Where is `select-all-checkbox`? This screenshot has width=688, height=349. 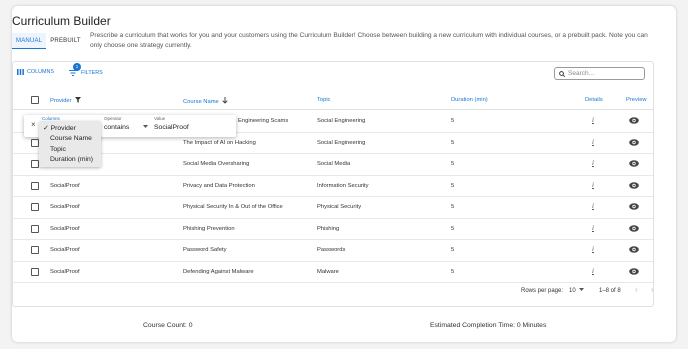
select-all-checkbox is located at coordinates (35, 100).